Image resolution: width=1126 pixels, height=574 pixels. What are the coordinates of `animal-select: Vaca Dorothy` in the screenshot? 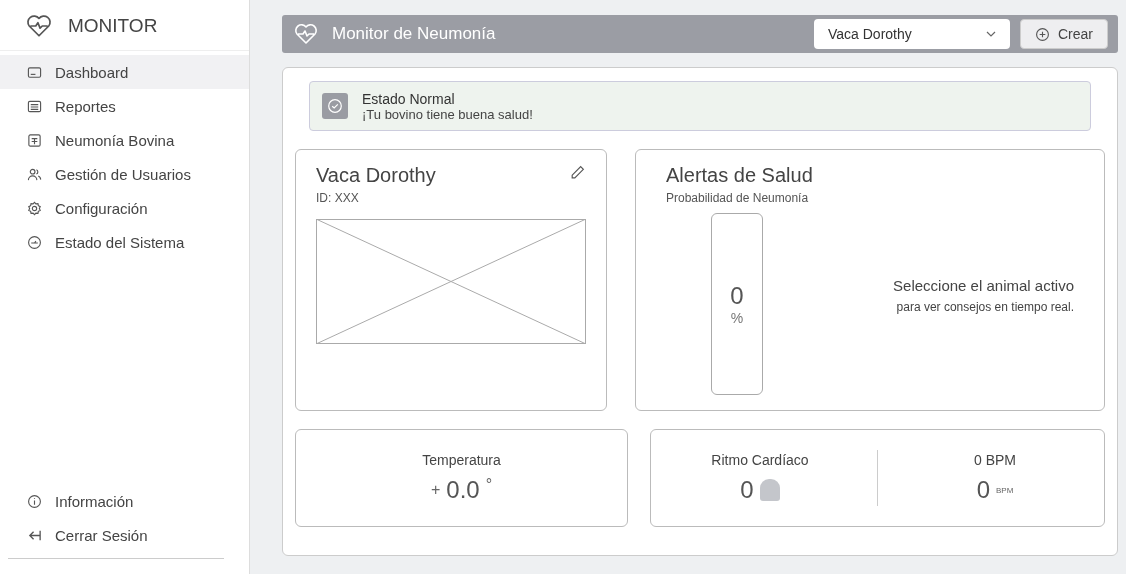 It's located at (912, 34).